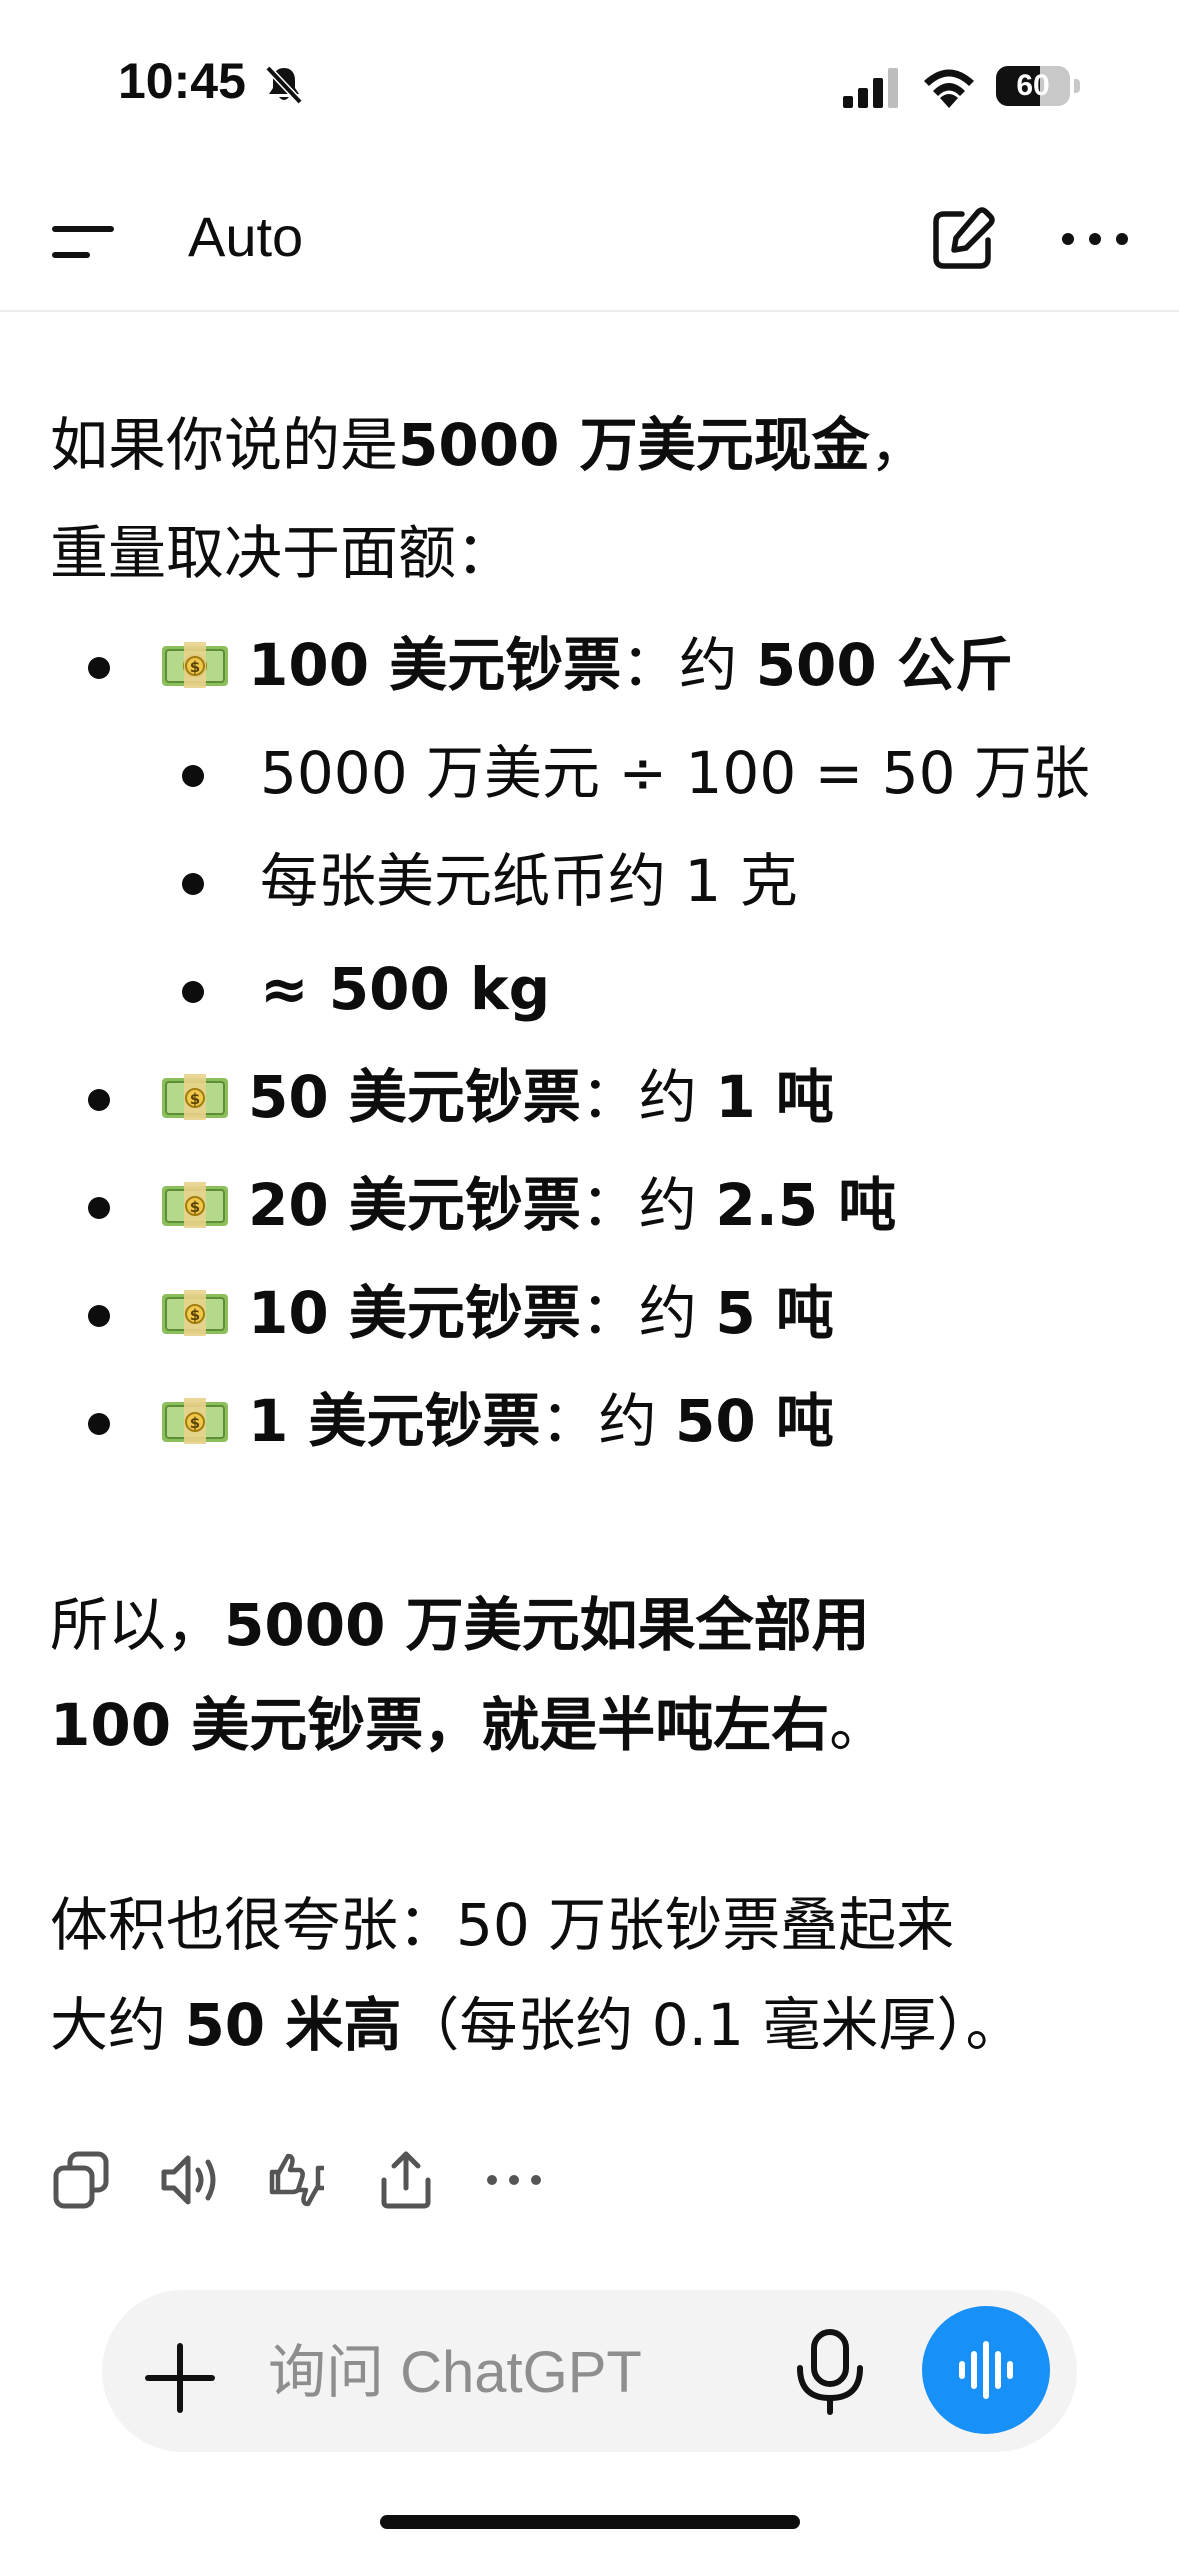 The width and height of the screenshot is (1179, 2556). I want to click on volume-line-1: 体积也很夸张：50 万张钞票叠起来, so click(502, 1925).